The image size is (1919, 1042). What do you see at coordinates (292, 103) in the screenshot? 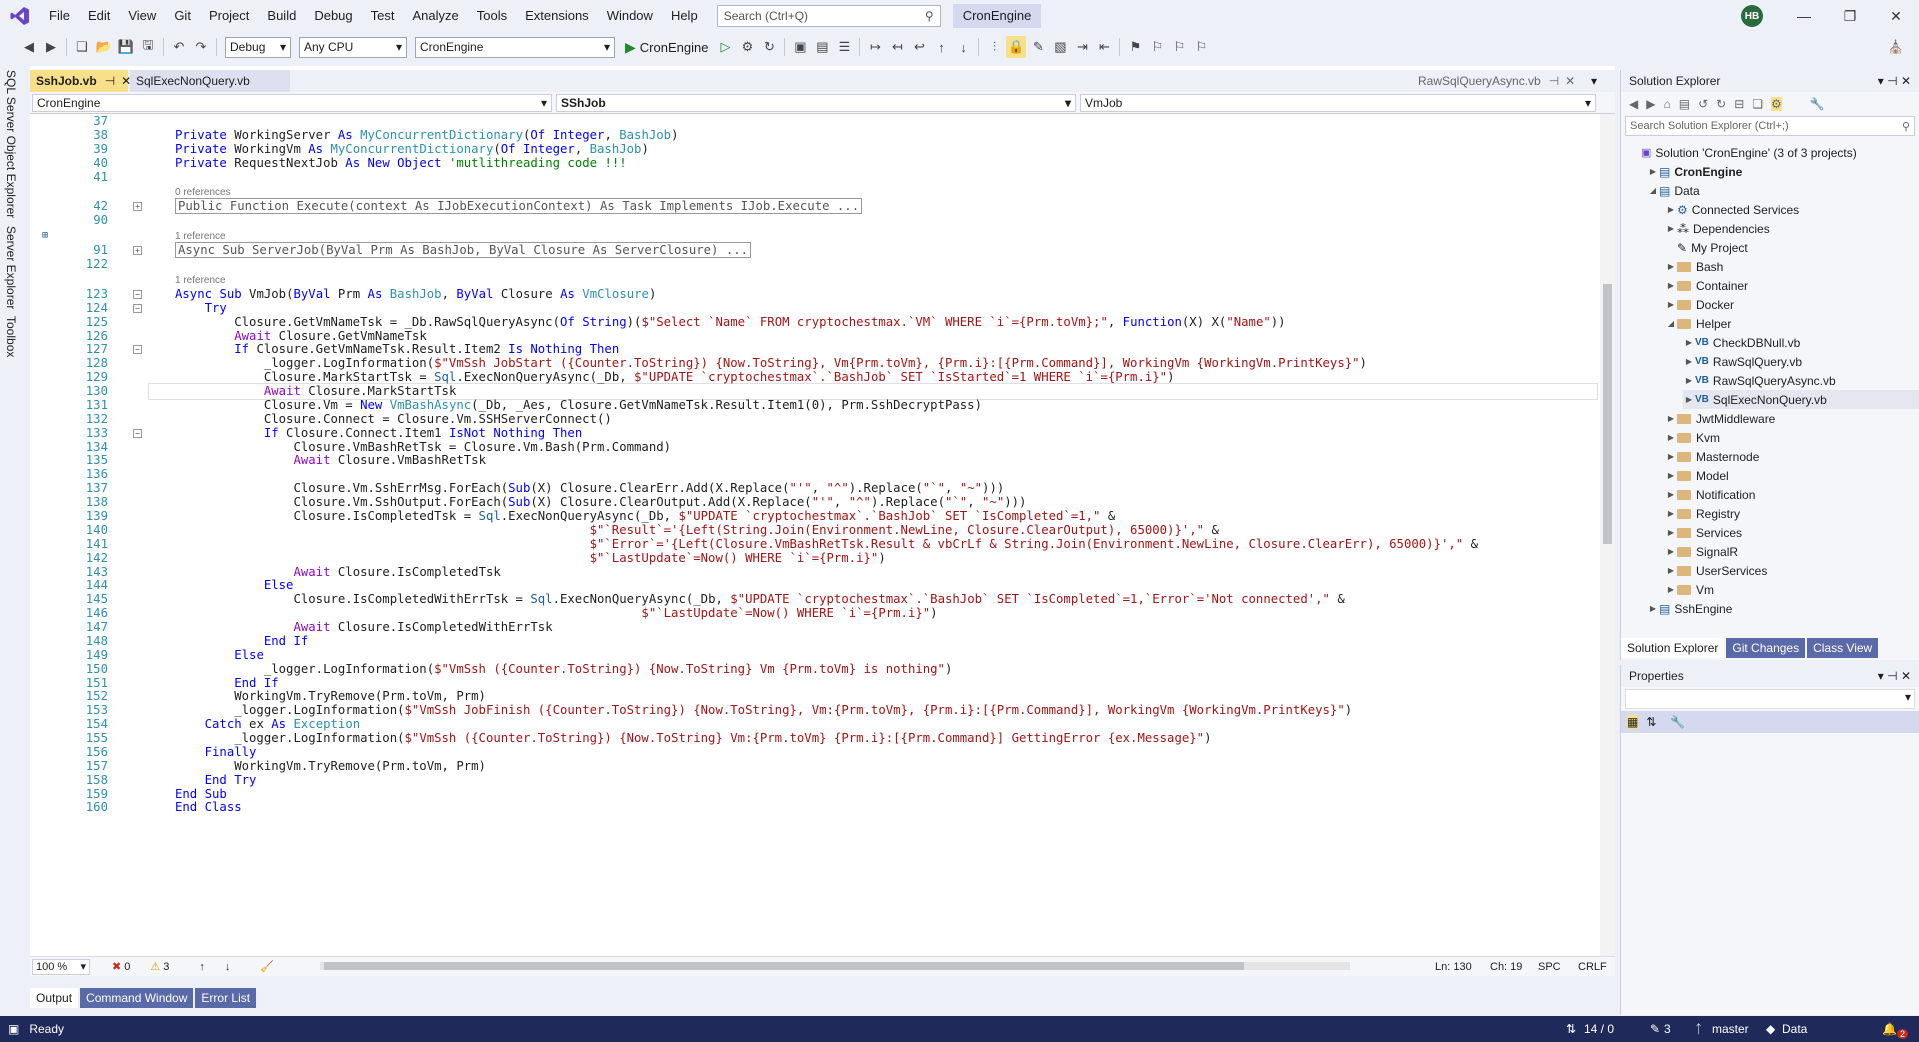
I see `project-nav-dropdown: CronEngine ▾` at bounding box center [292, 103].